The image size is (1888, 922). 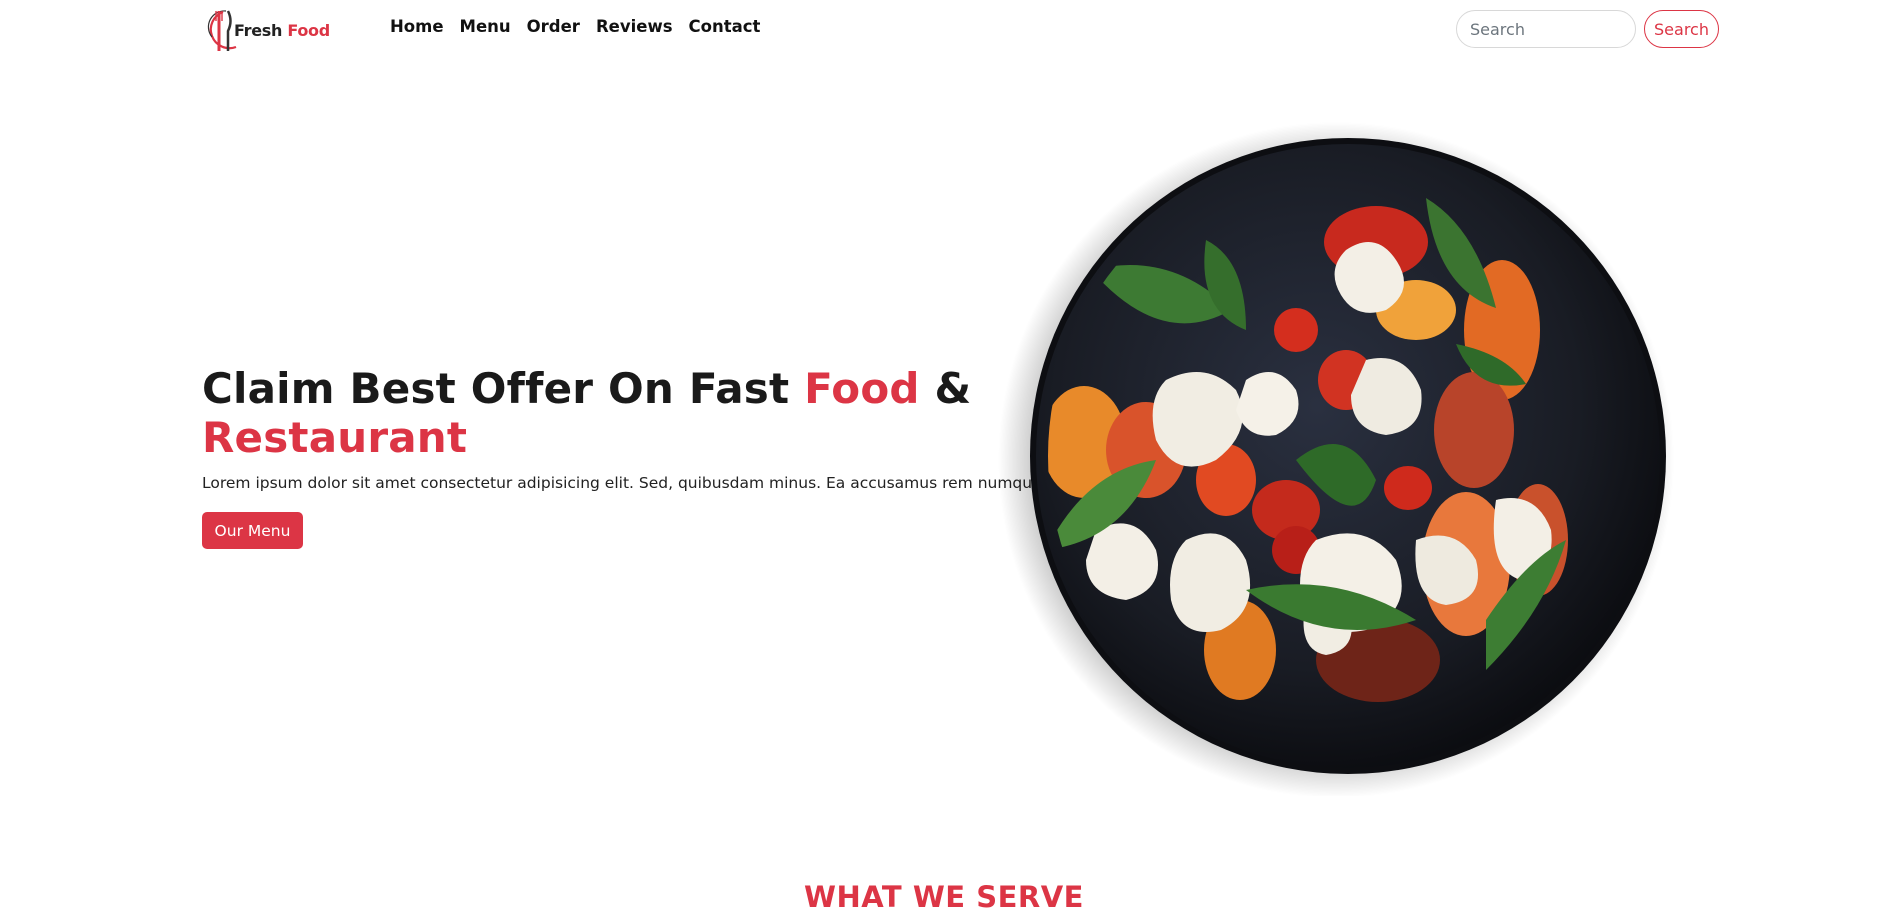 What do you see at coordinates (583, 26) in the screenshot?
I see `main-nav: Home Menu Order Reviews Contact` at bounding box center [583, 26].